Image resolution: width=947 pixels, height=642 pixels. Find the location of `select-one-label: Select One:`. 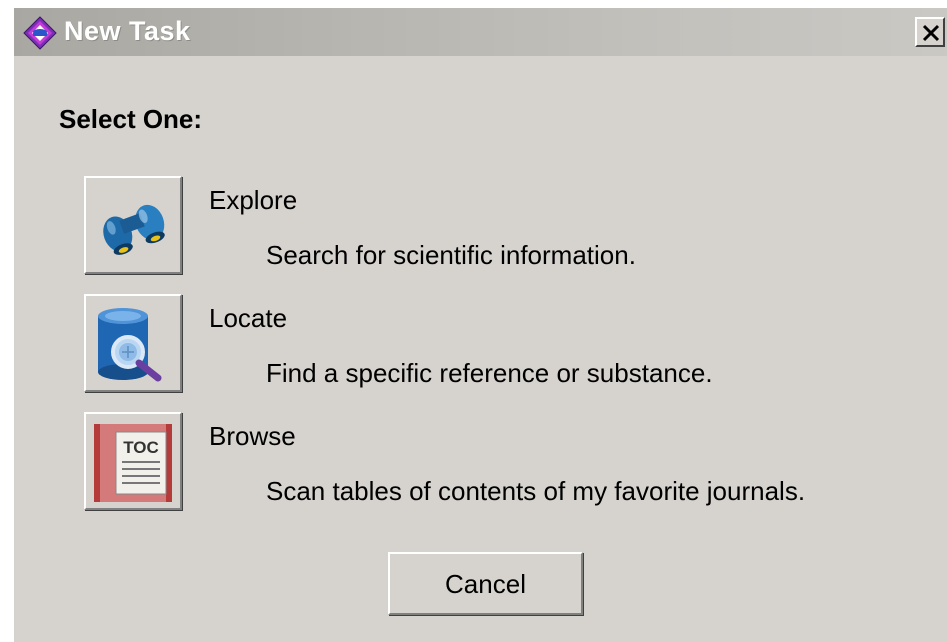

select-one-label: Select One: is located at coordinates (131, 119).